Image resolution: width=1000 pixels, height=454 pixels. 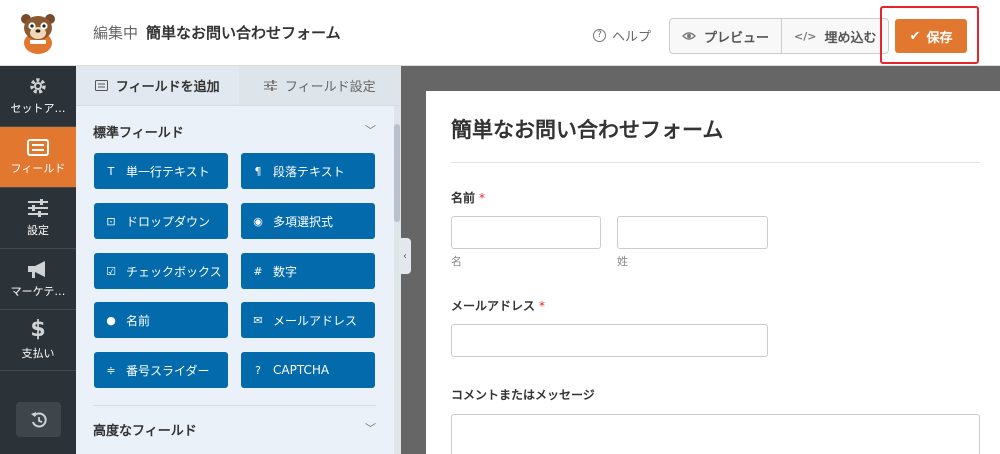 What do you see at coordinates (330, 87) in the screenshot?
I see `tab-field-settings-label: フィールド設定` at bounding box center [330, 87].